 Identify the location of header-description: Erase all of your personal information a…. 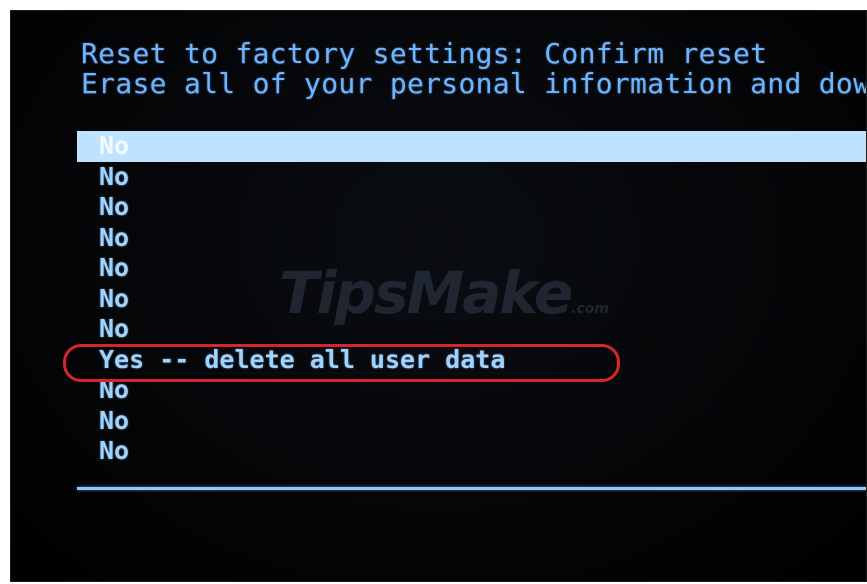
(474, 83).